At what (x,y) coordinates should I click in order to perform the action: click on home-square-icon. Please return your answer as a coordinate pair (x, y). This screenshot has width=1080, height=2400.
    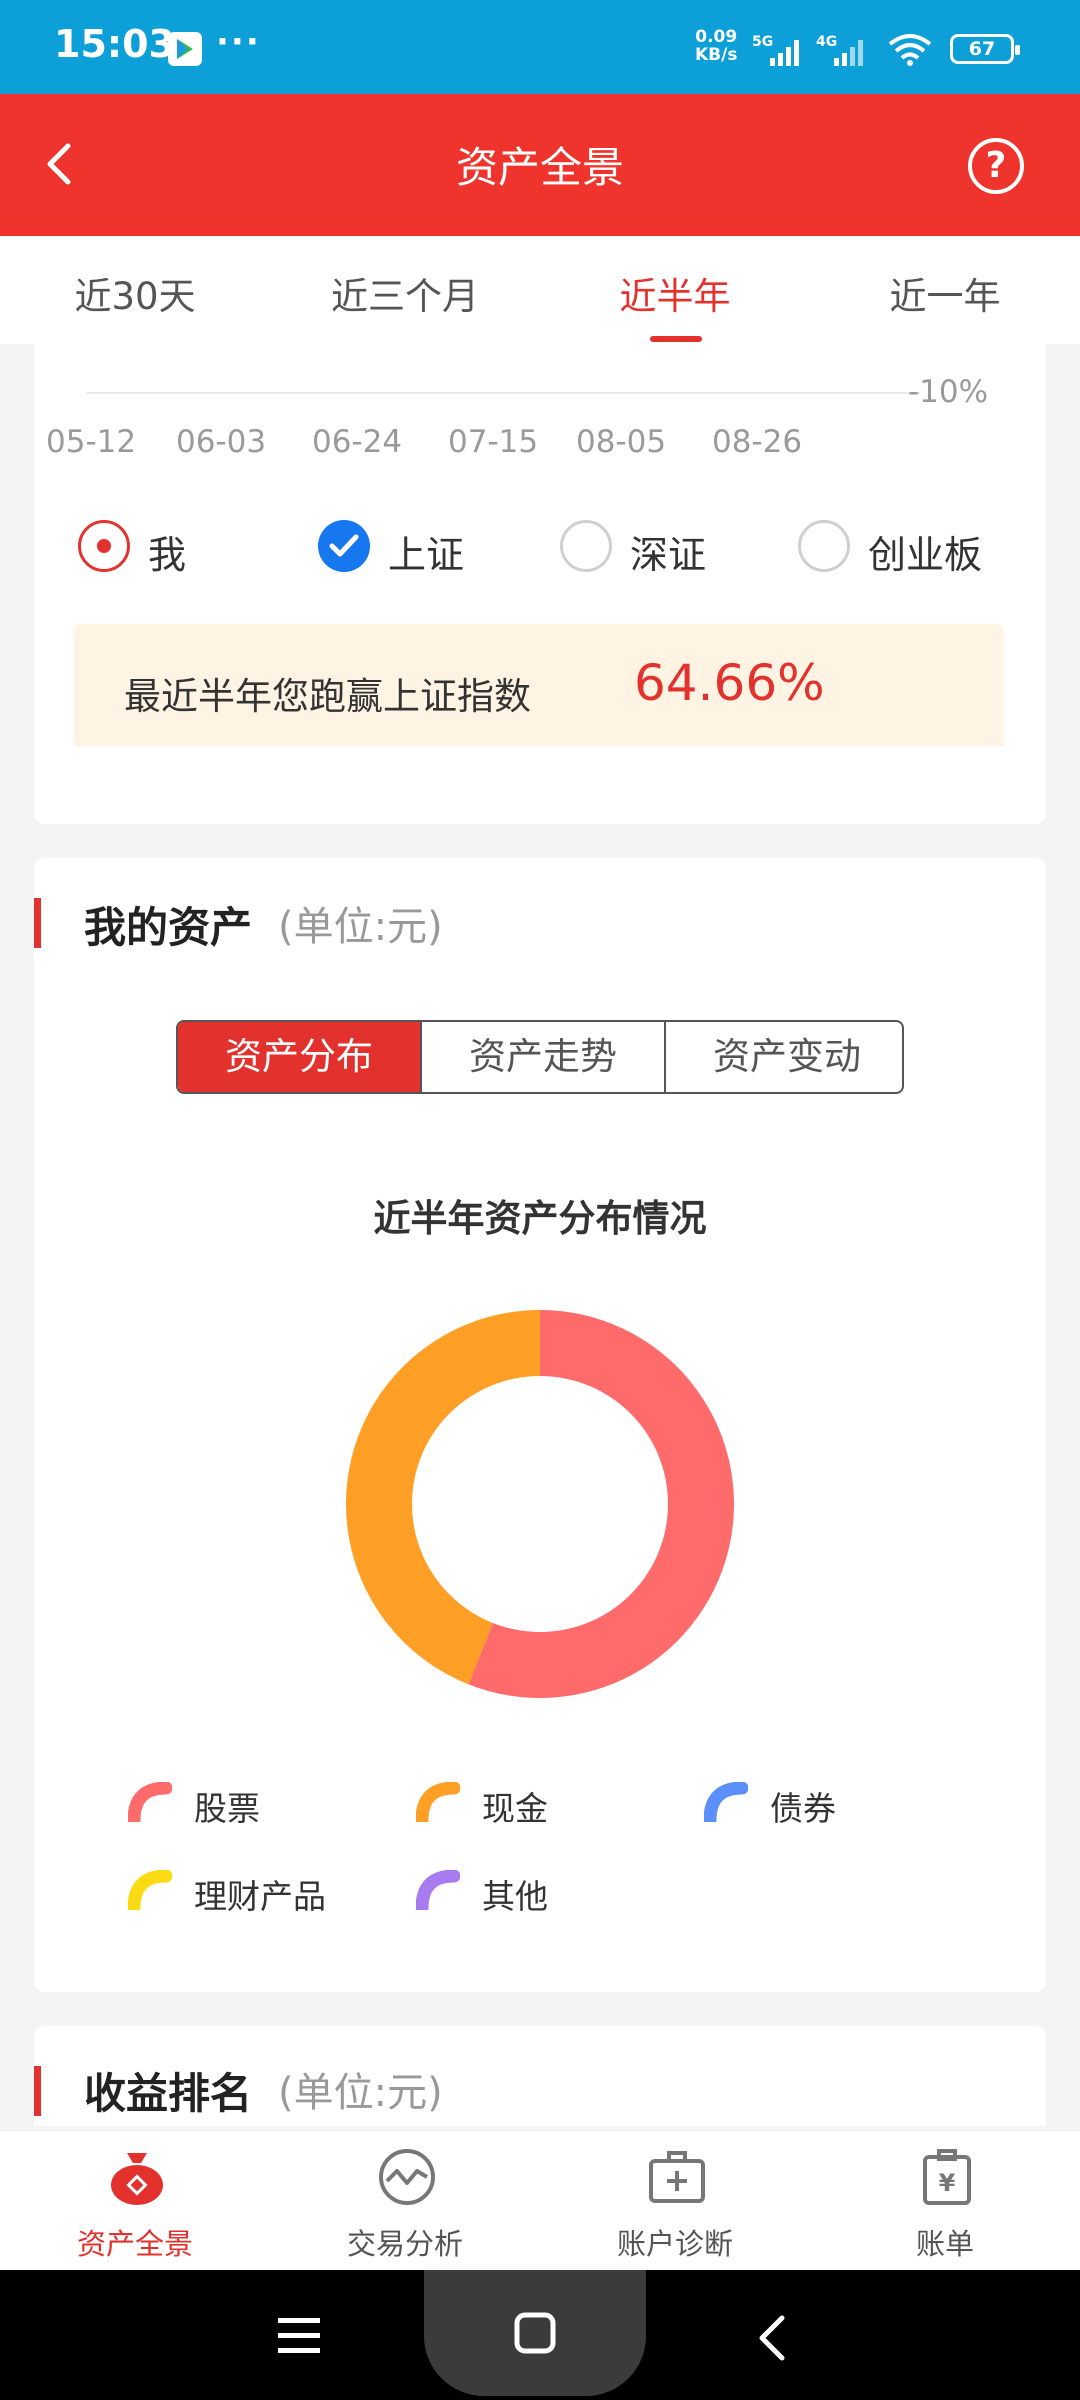
    Looking at the image, I should click on (535, 2333).